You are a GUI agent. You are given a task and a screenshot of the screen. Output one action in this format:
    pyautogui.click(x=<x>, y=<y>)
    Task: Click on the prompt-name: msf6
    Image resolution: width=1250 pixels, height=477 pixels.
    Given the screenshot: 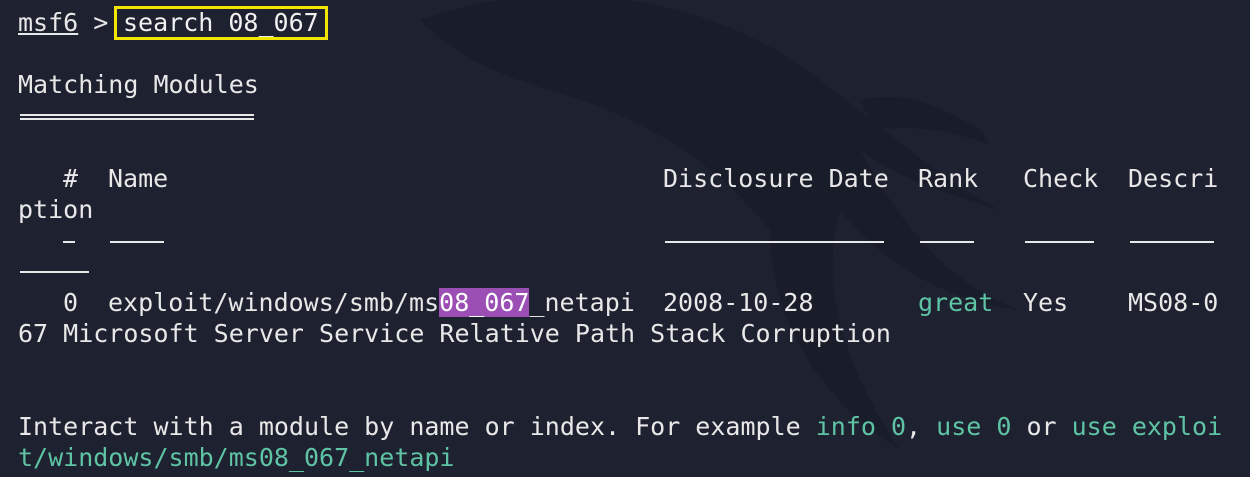 What is the action you would take?
    pyautogui.click(x=48, y=22)
    